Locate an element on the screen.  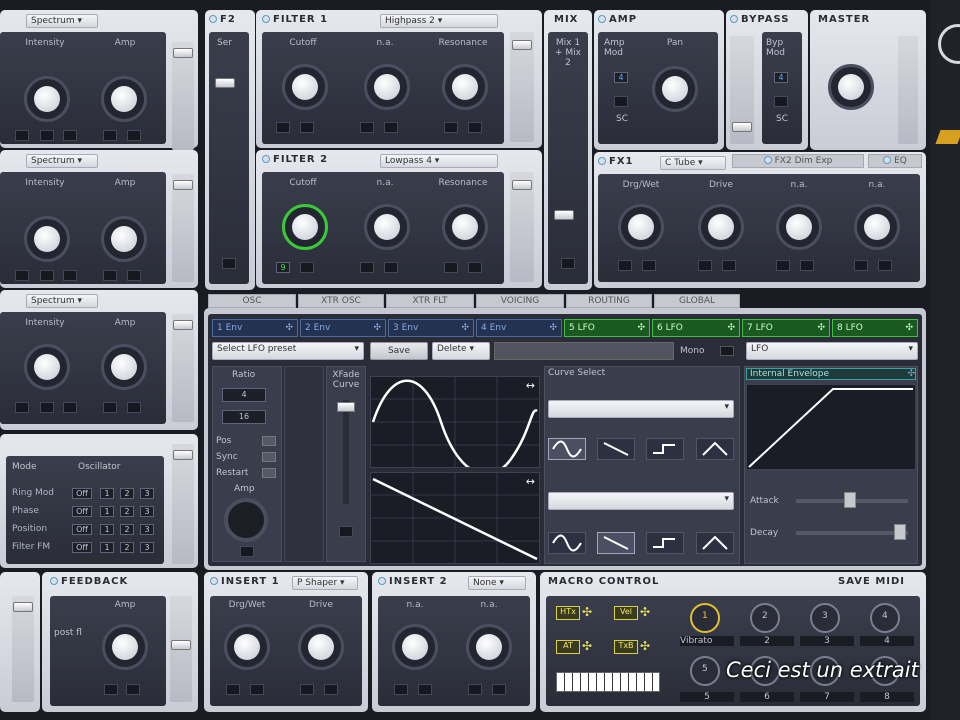
pan-knob is located at coordinates (675, 89).